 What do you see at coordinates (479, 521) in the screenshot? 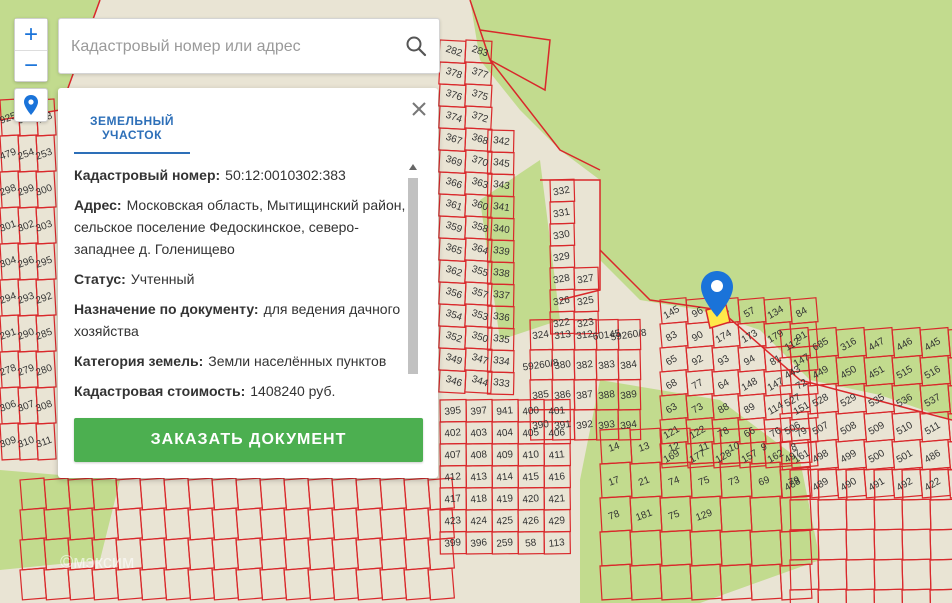
I see `parcel-label: 424` at bounding box center [479, 521].